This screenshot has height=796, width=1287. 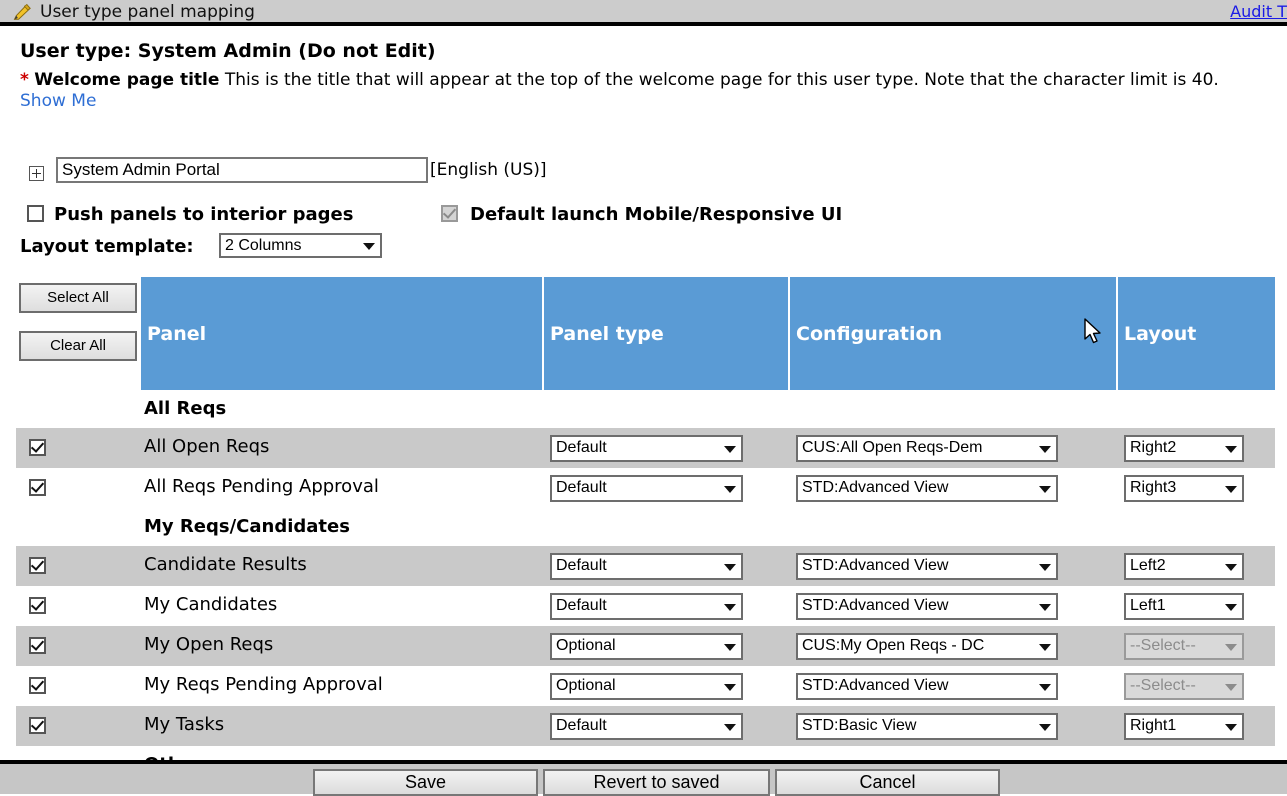 What do you see at coordinates (1153, 487) in the screenshot?
I see `layout-select-value: Right3` at bounding box center [1153, 487].